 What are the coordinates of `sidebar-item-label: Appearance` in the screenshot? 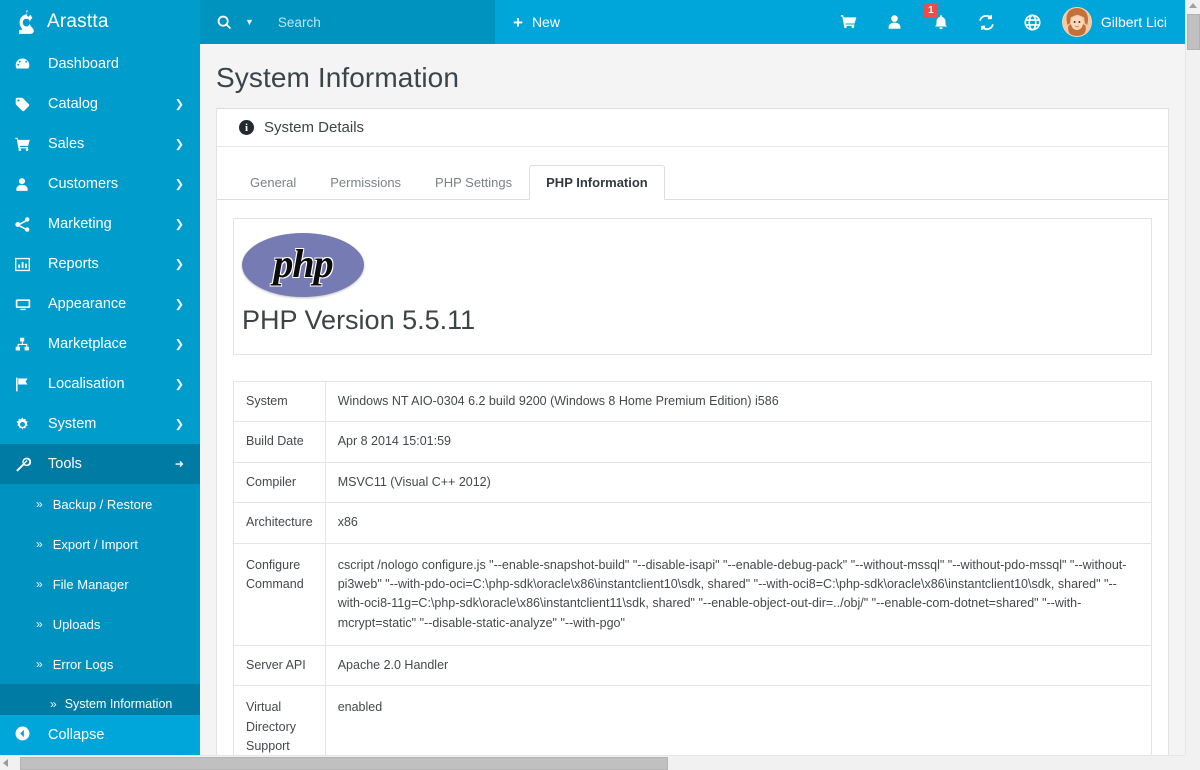 It's located at (87, 304).